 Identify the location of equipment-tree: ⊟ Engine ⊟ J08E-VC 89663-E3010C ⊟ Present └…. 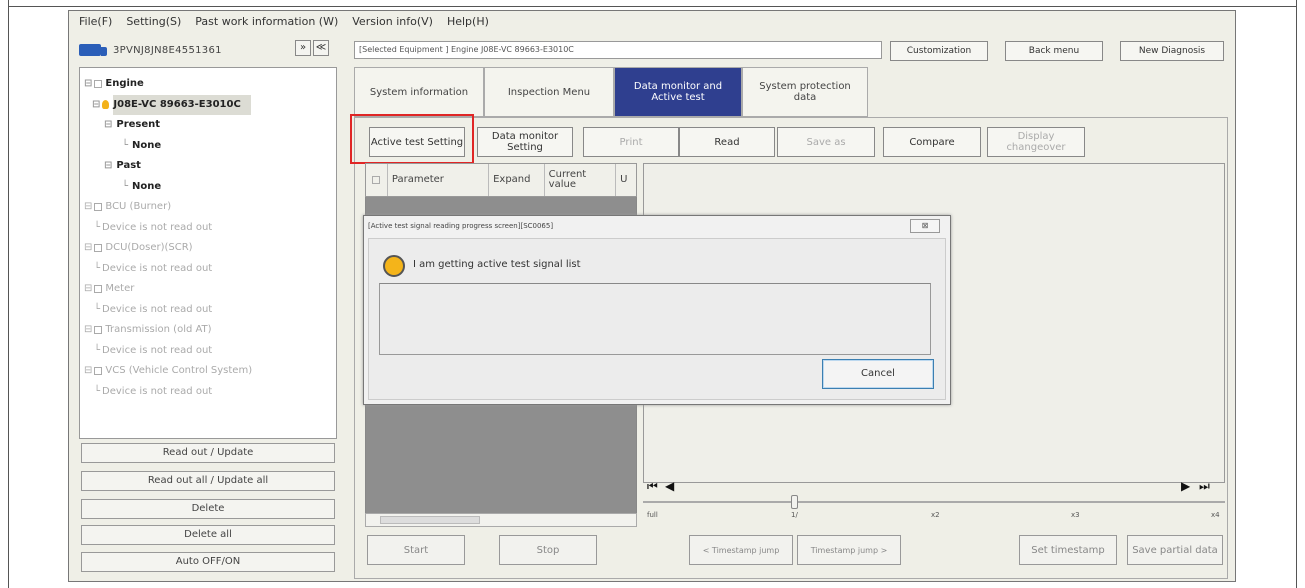
(208, 253).